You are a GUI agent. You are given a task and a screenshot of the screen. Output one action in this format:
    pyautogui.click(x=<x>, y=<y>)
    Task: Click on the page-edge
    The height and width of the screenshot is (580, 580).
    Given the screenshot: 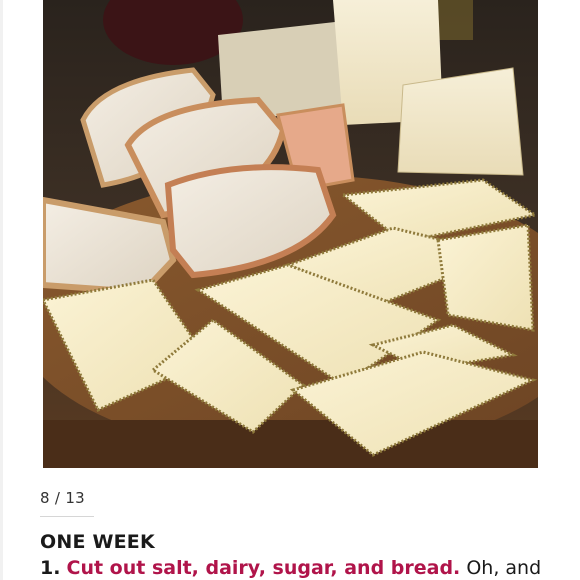 What is the action you would take?
    pyautogui.click(x=1, y=290)
    